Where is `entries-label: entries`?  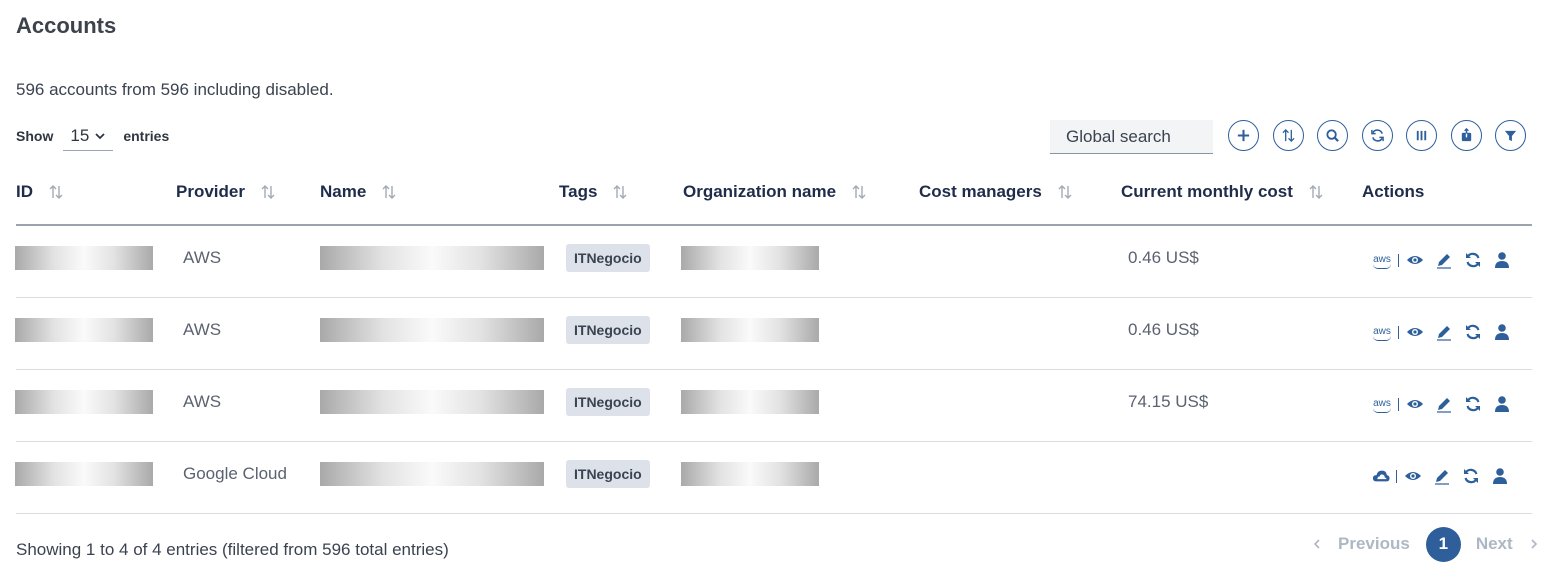 entries-label: entries is located at coordinates (146, 136).